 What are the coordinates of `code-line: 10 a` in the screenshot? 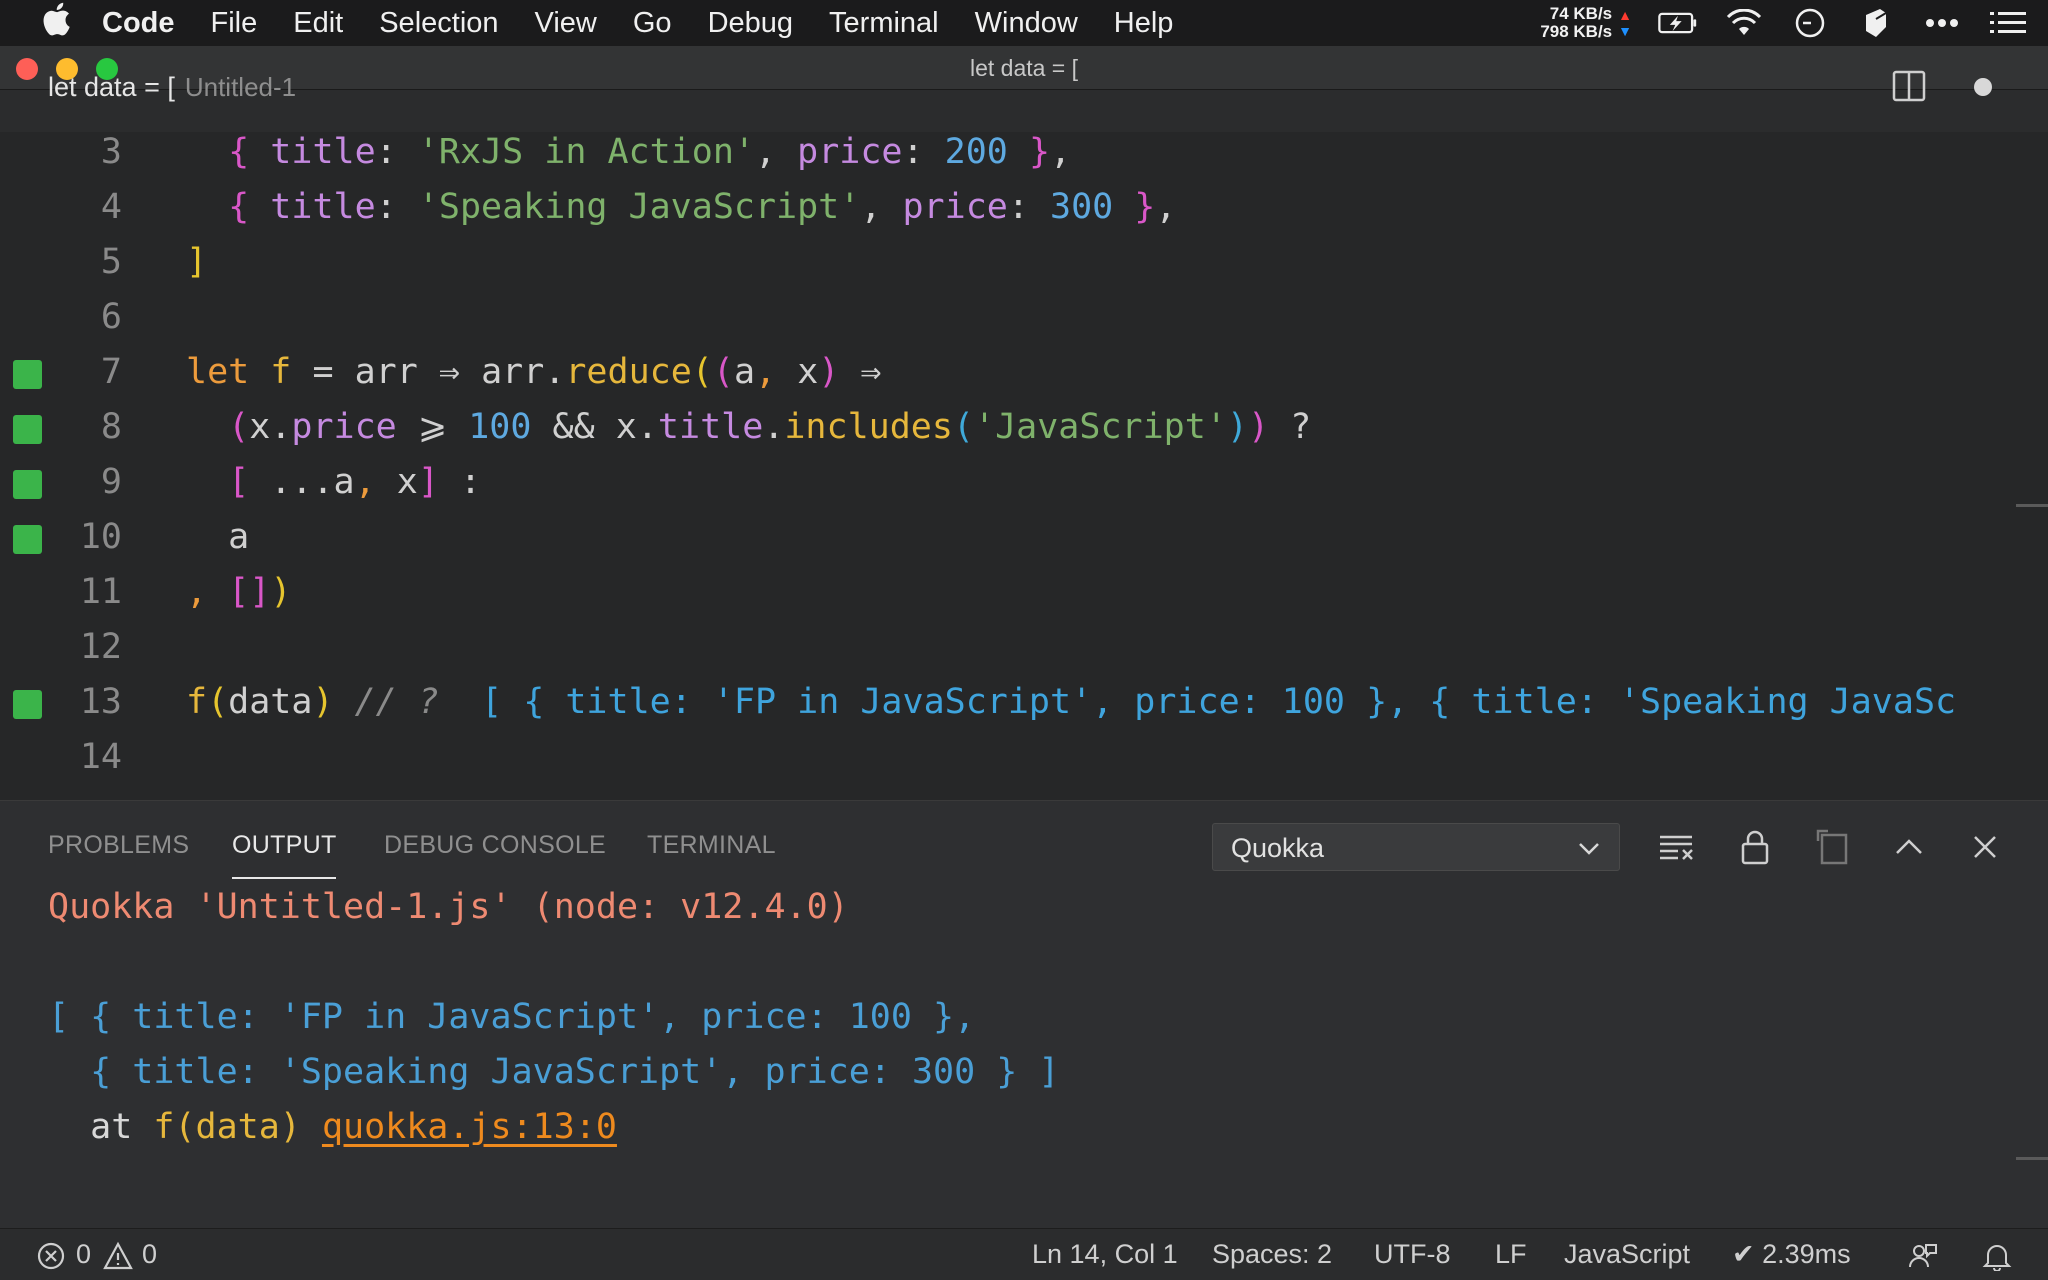 It's located at (1024, 538).